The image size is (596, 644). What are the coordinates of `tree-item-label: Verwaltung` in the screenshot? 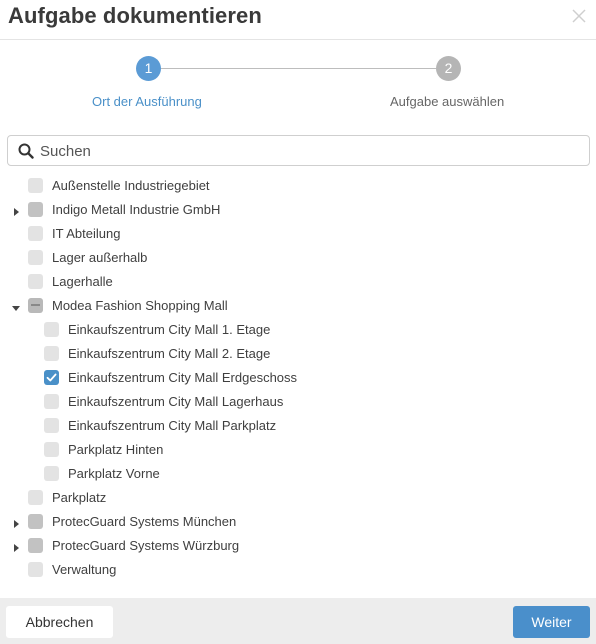 It's located at (84, 569).